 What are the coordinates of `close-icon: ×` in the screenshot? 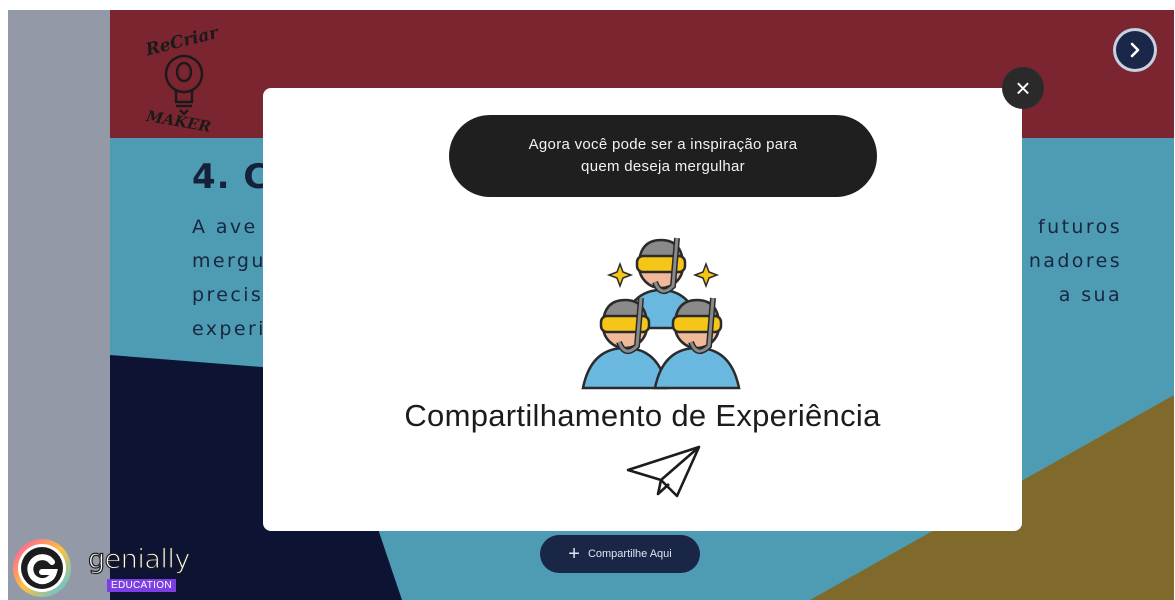 It's located at (1023, 88).